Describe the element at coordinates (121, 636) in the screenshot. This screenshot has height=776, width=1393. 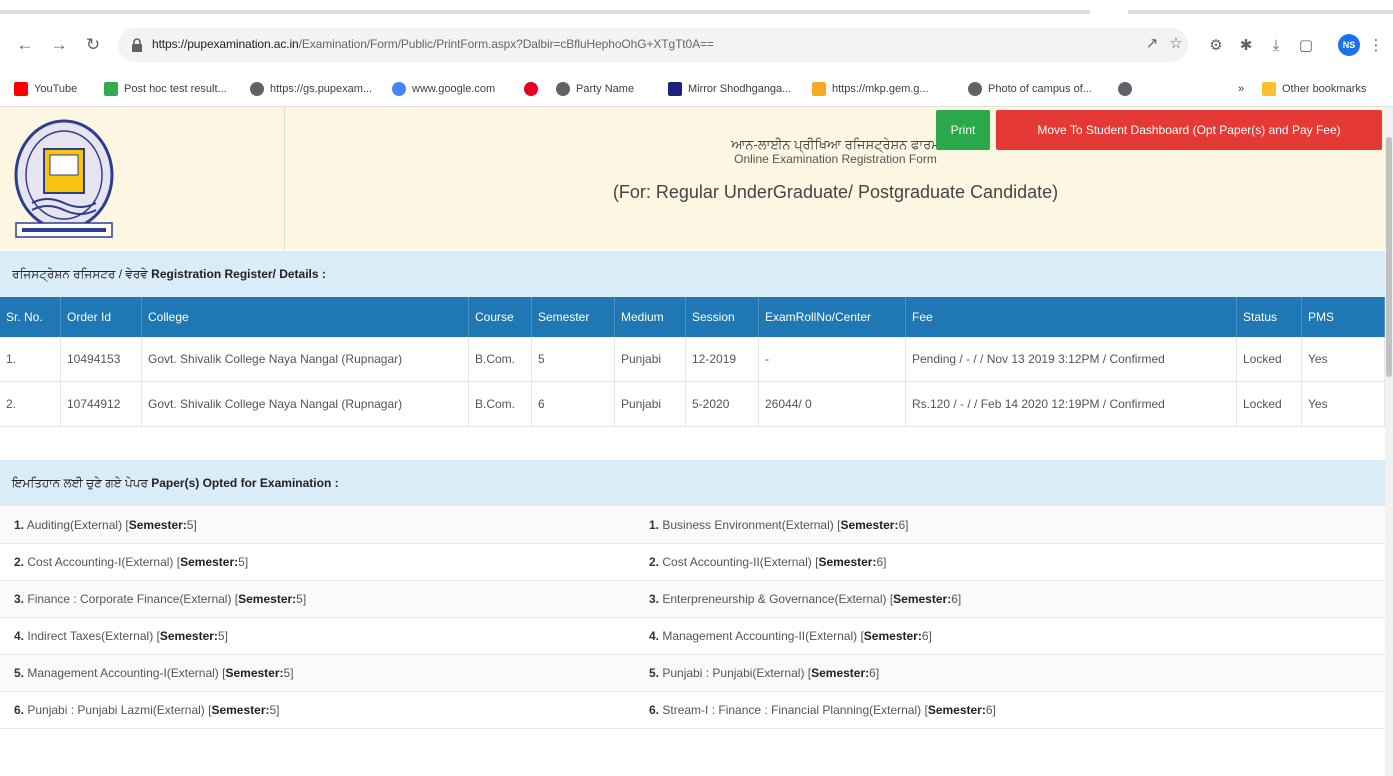
I see `paper-left: 4. Indirect Taxes(External) [Semester:5]` at that location.